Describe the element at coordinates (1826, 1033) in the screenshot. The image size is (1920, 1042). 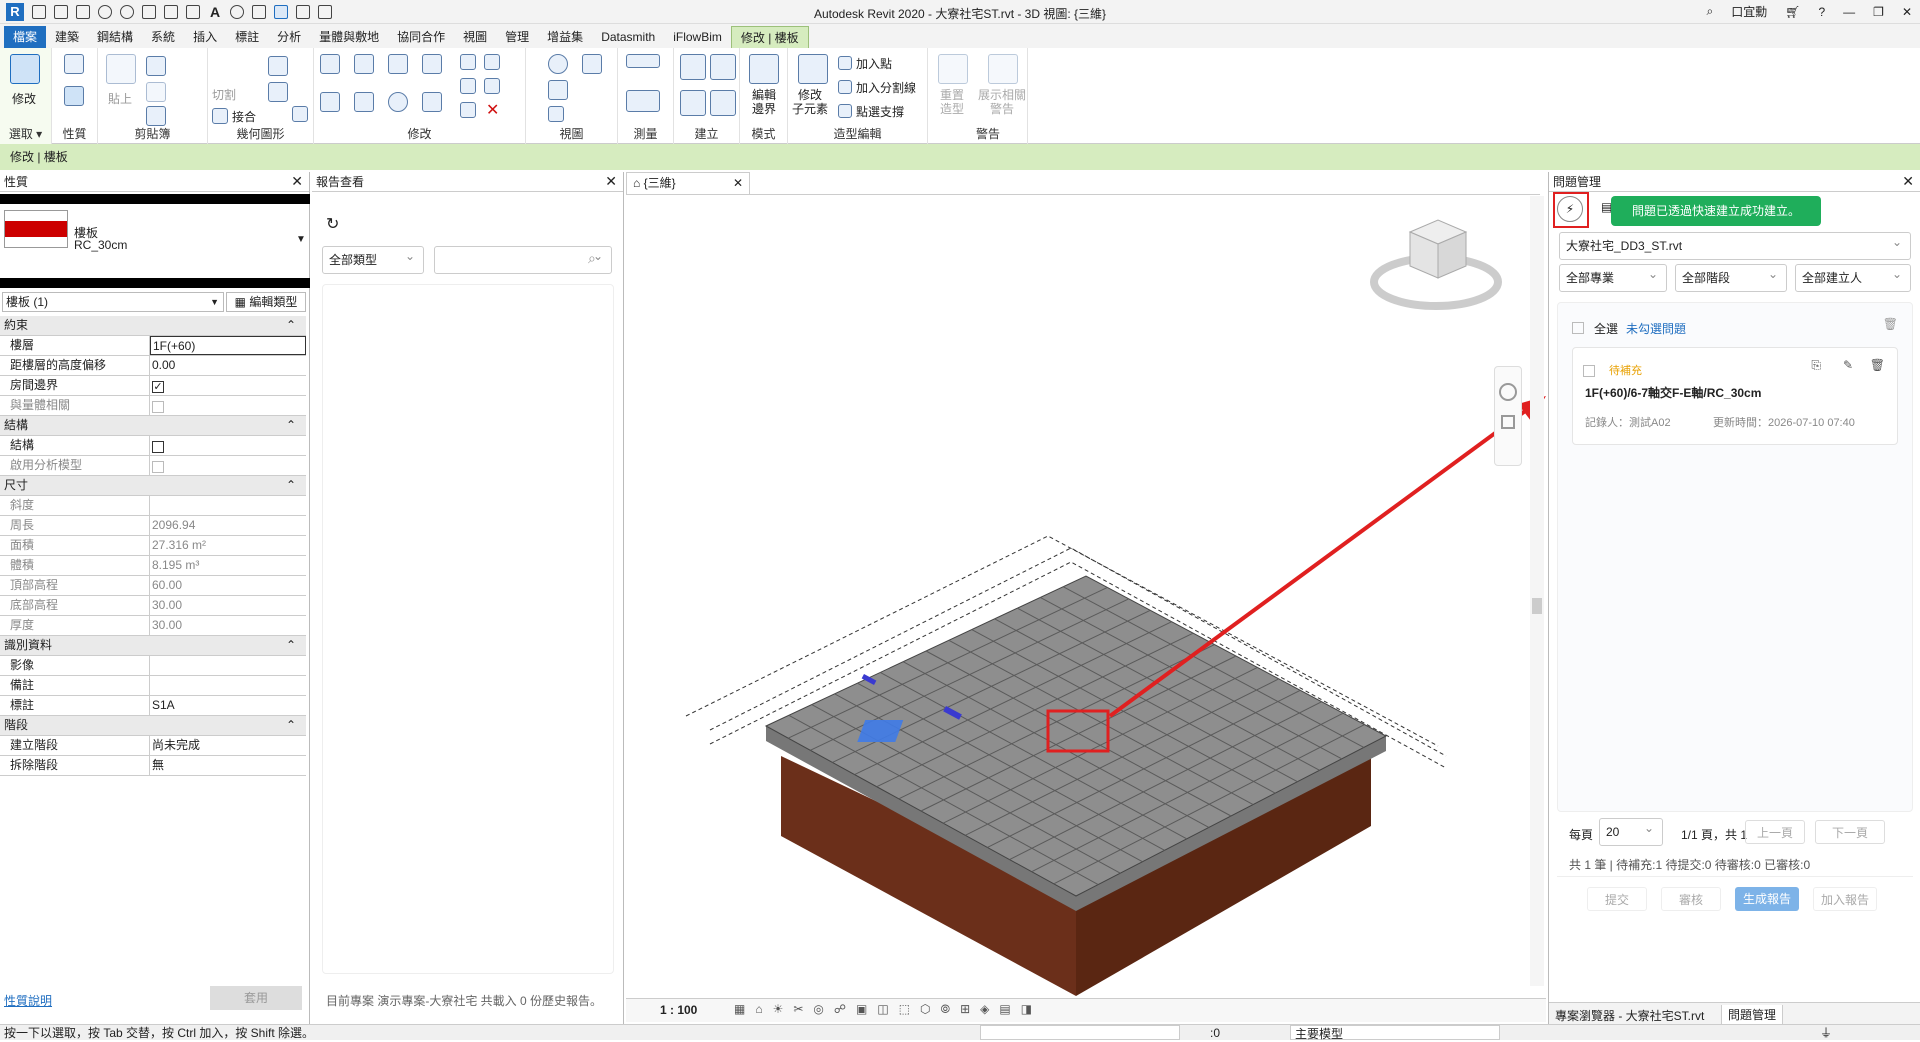
I see `filter-icon: ⏚` at that location.